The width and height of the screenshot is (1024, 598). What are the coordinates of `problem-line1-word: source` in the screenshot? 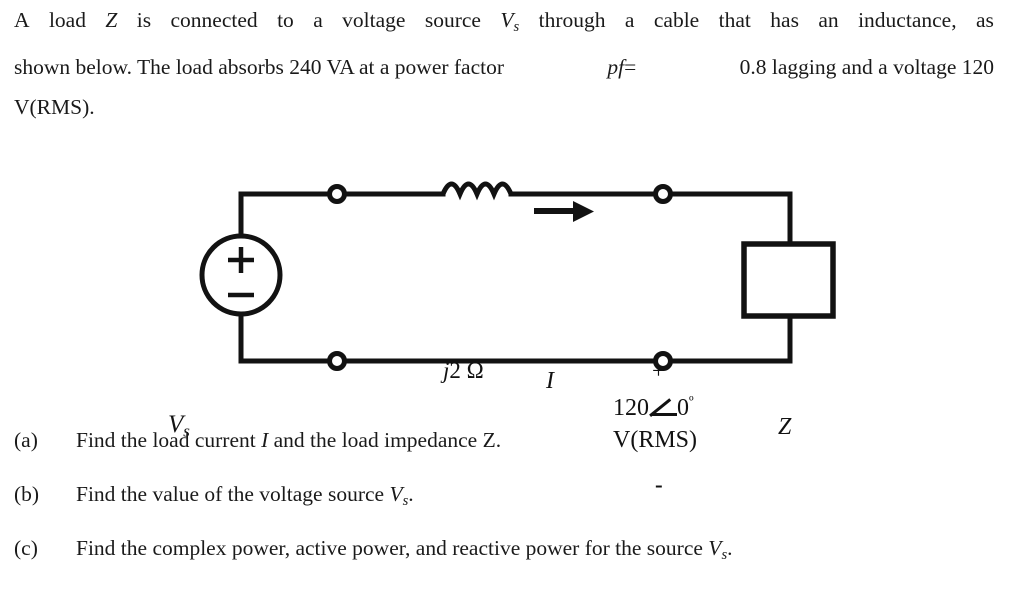 It's located at (452, 20).